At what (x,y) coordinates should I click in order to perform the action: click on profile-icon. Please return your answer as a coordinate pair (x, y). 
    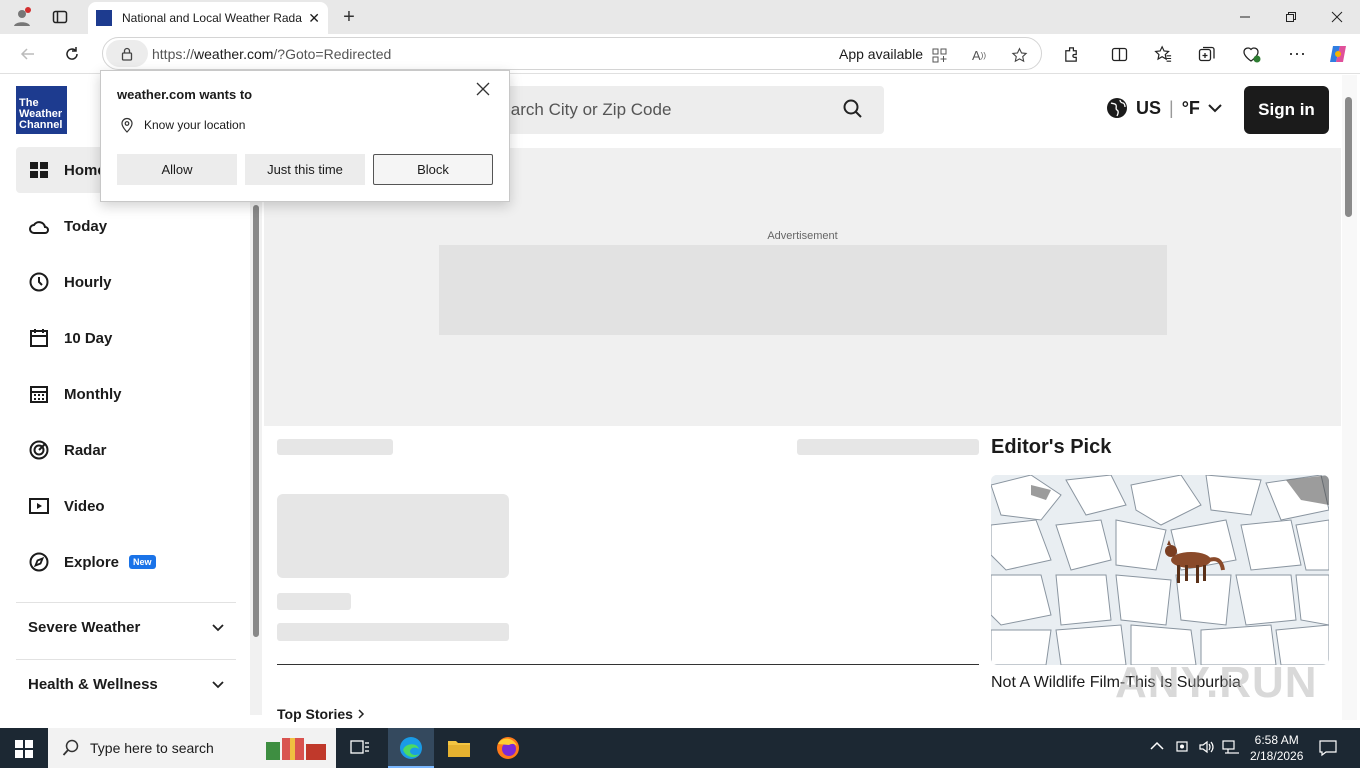
    Looking at the image, I should click on (22, 17).